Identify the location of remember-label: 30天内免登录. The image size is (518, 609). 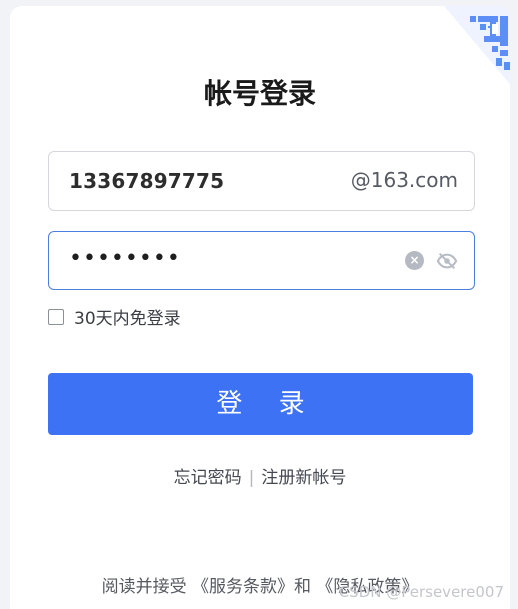
(127, 316).